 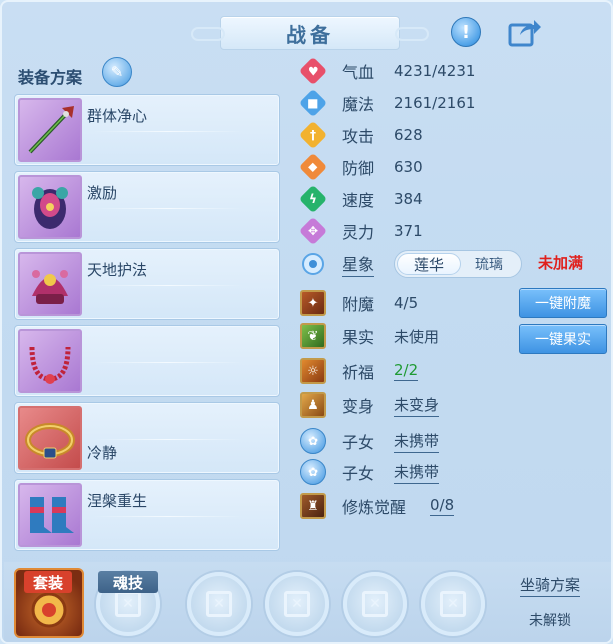 What do you see at coordinates (313, 135) in the screenshot?
I see `sword-icon: †` at bounding box center [313, 135].